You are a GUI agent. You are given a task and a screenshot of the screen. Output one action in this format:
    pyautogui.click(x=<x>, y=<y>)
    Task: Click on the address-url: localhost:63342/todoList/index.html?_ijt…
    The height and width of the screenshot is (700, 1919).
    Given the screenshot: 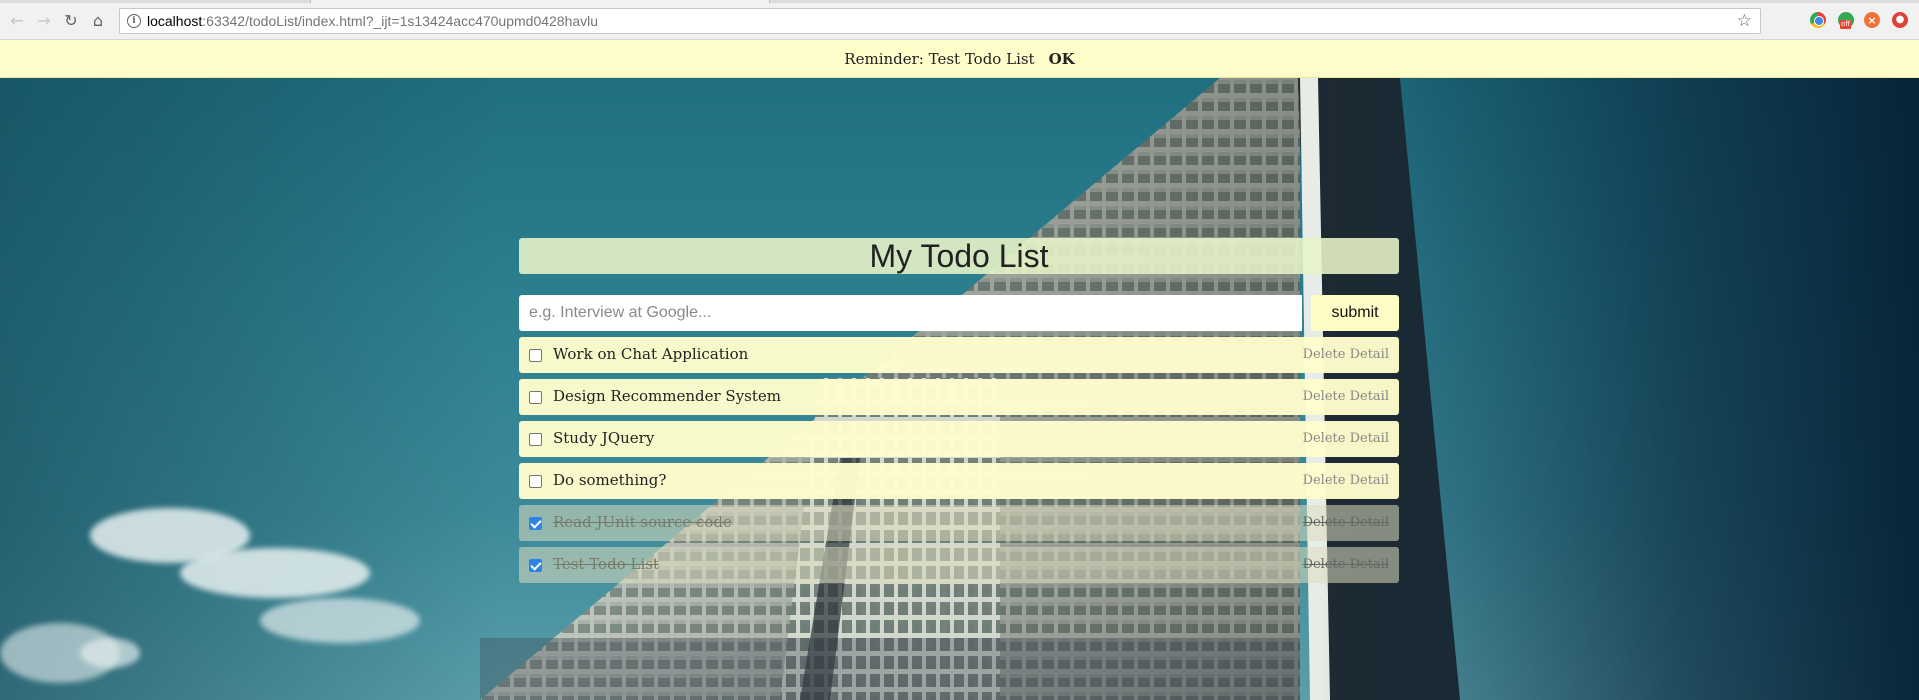 What is the action you would take?
    pyautogui.click(x=372, y=21)
    